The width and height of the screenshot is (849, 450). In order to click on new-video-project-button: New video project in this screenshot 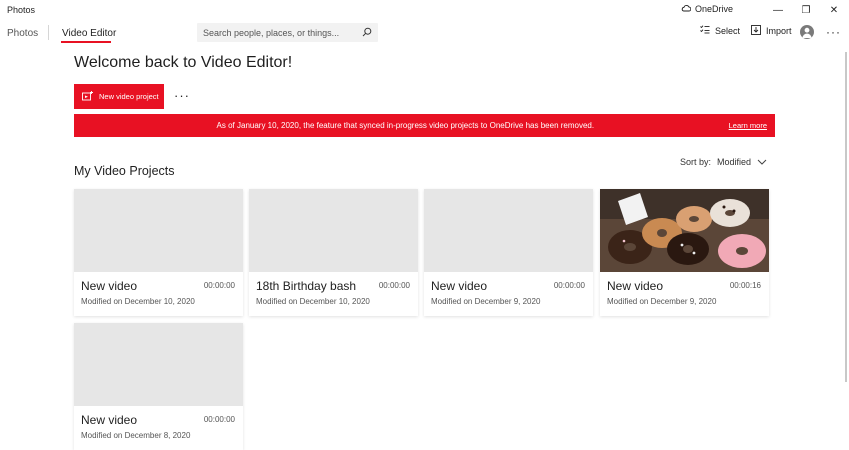, I will do `click(119, 96)`.